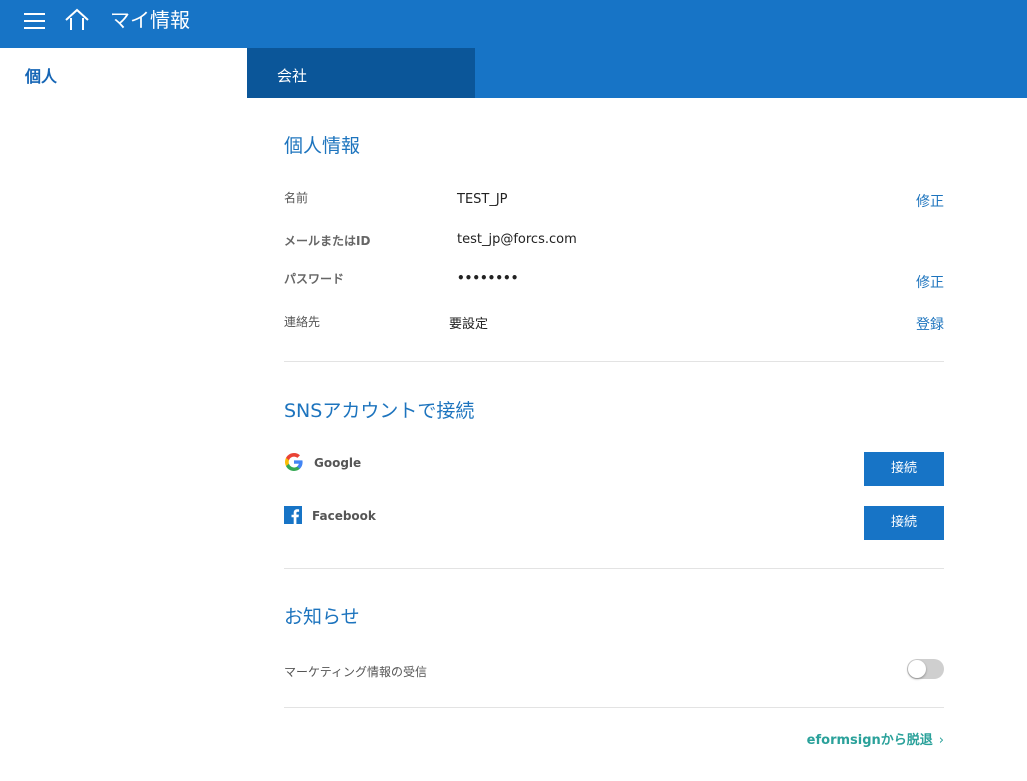  I want to click on edit-name-link: 修正, so click(930, 201).